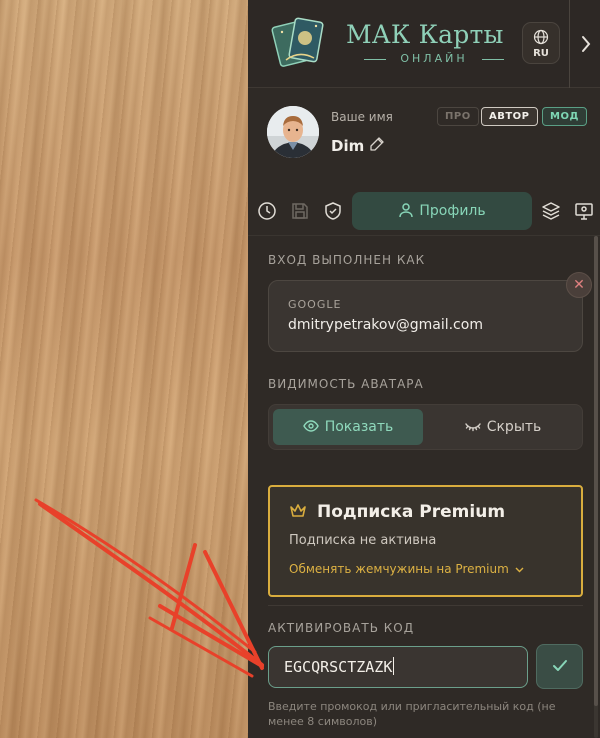  Describe the element at coordinates (514, 427) in the screenshot. I see `hide-avatar-label: Скрыть` at that location.